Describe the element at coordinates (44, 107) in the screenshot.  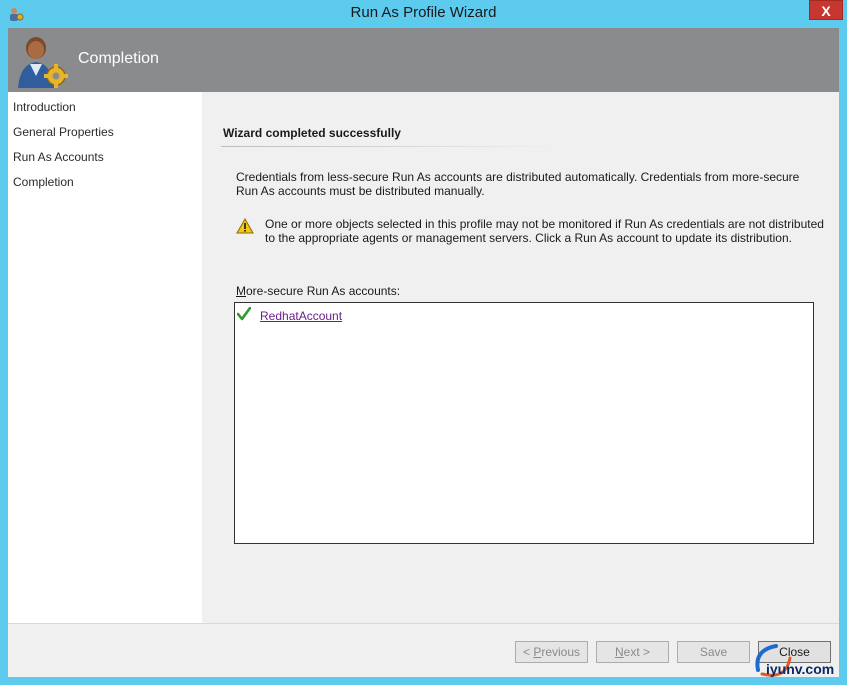
I see `sidebar-item-introduction: Introduction` at that location.